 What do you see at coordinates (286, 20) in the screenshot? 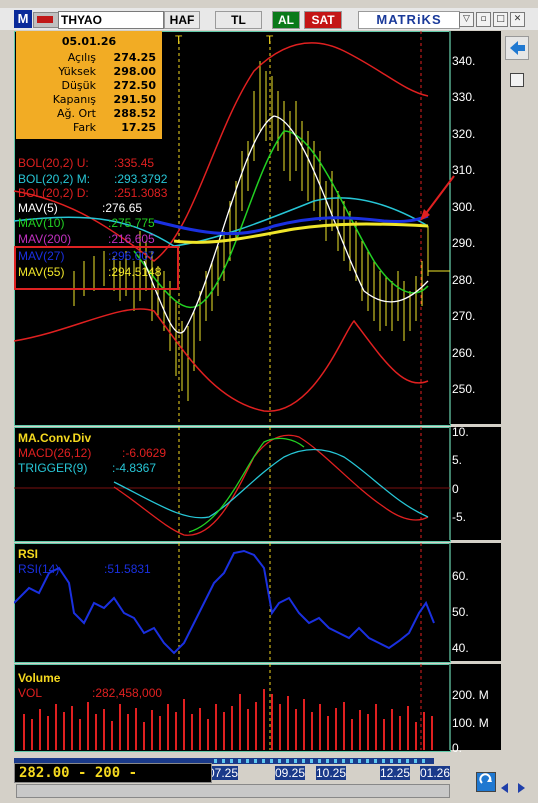
I see `buy-button: AL` at bounding box center [286, 20].